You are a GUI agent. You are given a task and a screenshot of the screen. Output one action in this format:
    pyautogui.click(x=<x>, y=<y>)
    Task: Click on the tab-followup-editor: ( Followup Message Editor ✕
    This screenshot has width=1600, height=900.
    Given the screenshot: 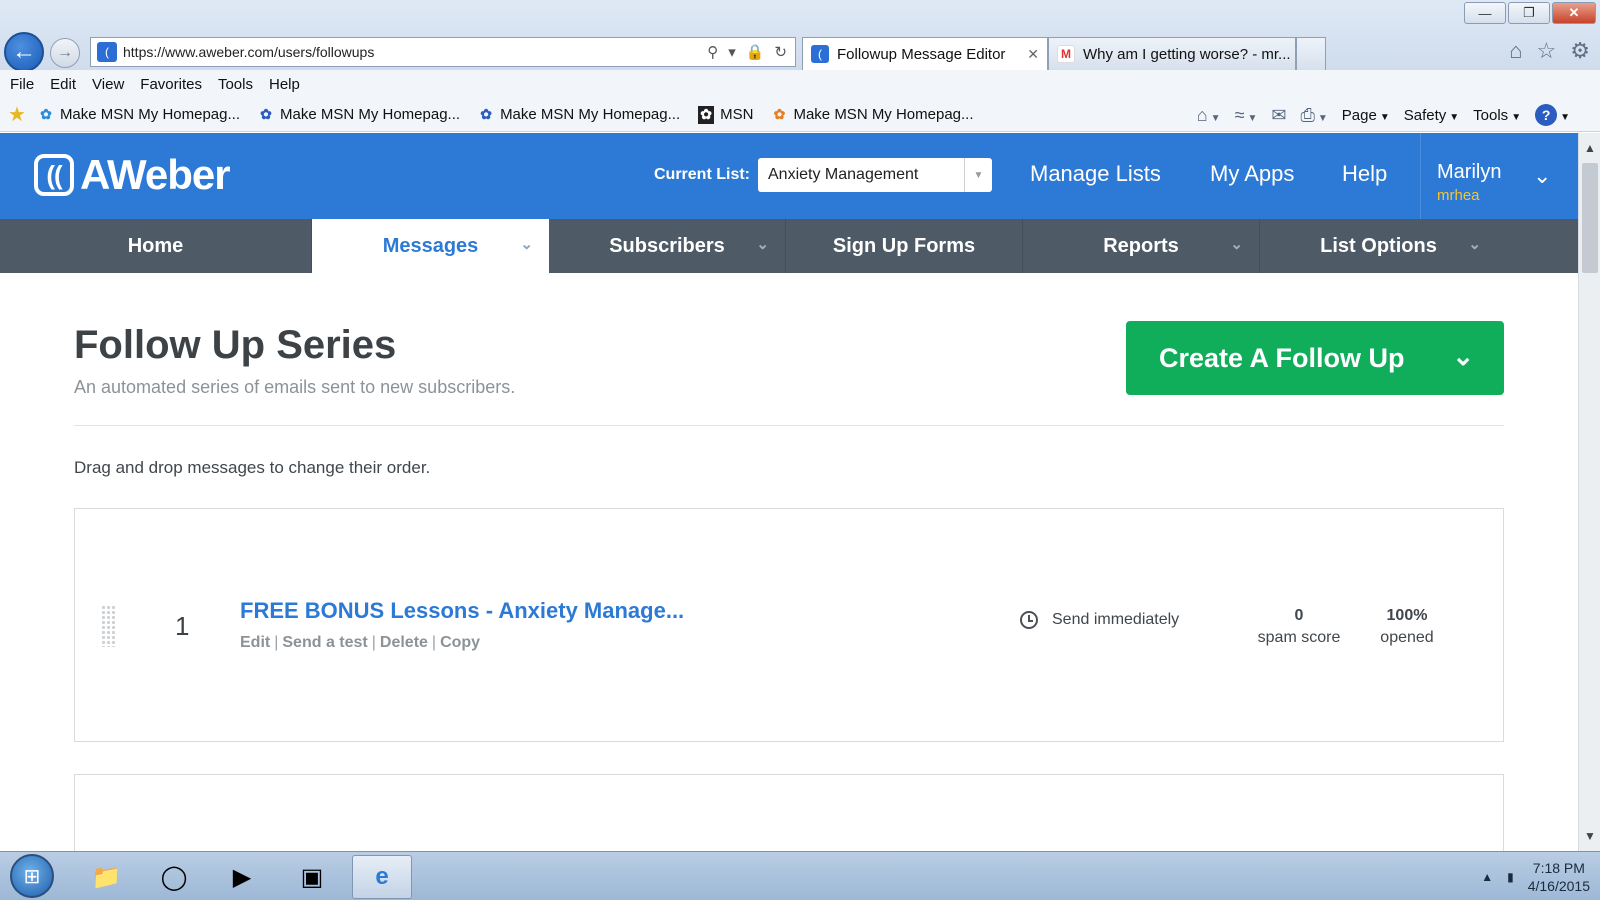 What is the action you would take?
    pyautogui.click(x=925, y=53)
    